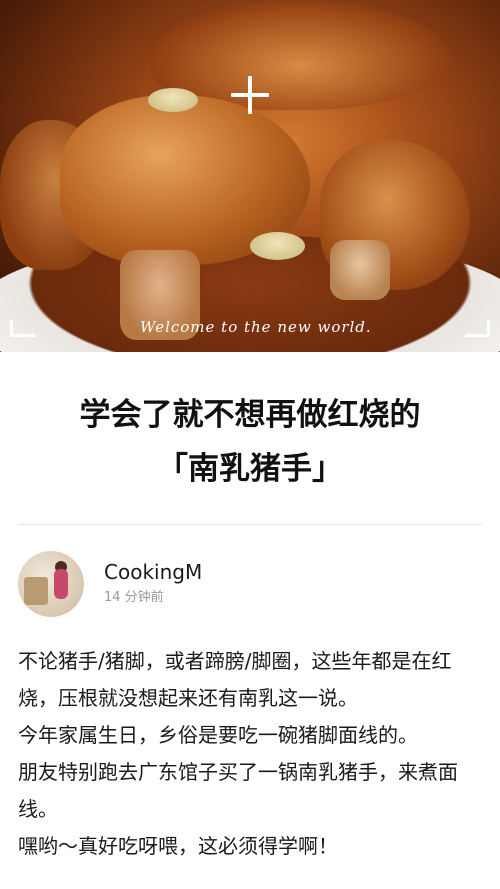 The width and height of the screenshot is (500, 889). I want to click on plus-icon, so click(250, 95).